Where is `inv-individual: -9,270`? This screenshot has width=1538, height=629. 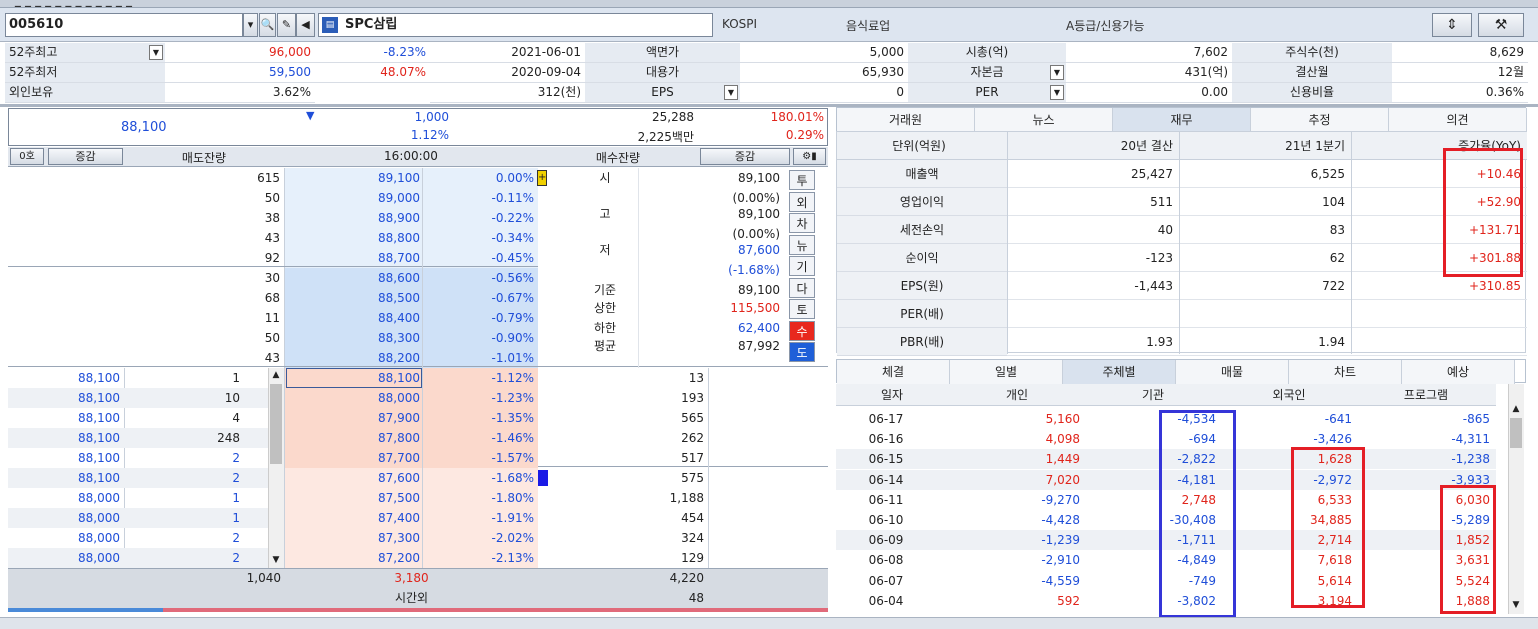 inv-individual: -9,270 is located at coordinates (1060, 499).